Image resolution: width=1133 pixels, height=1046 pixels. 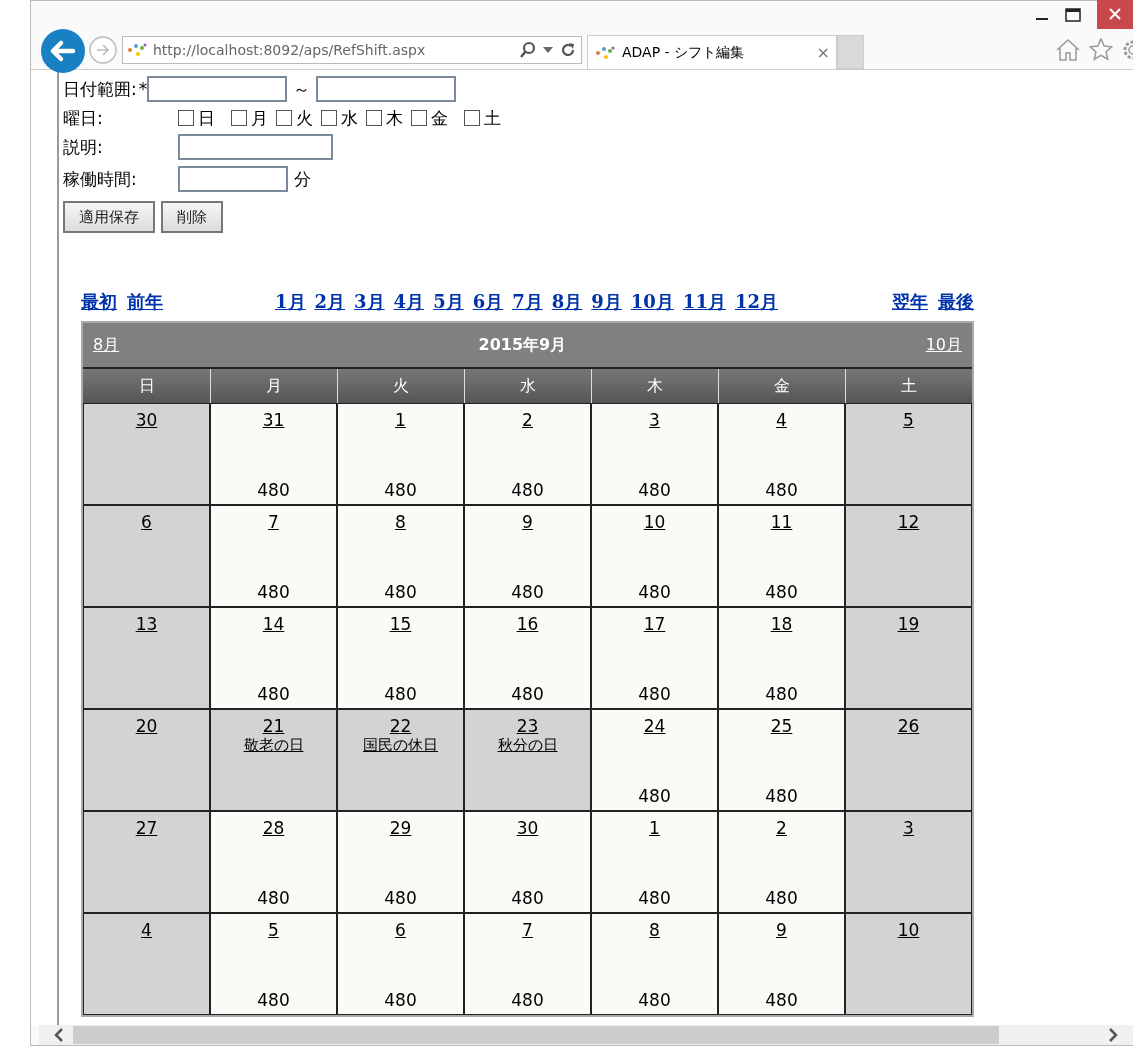 I want to click on year-nav-link: 翌年, so click(x=910, y=302).